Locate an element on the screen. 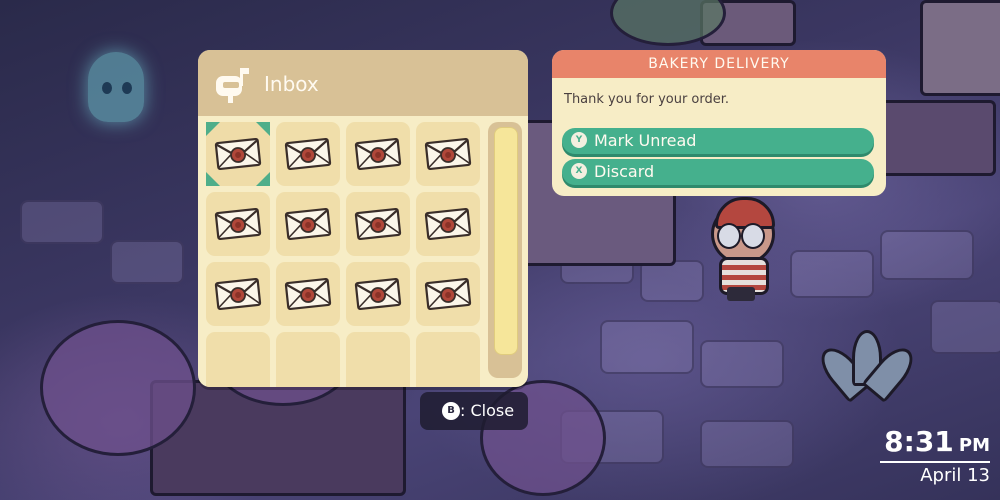  close-button: B : Close is located at coordinates (474, 411).